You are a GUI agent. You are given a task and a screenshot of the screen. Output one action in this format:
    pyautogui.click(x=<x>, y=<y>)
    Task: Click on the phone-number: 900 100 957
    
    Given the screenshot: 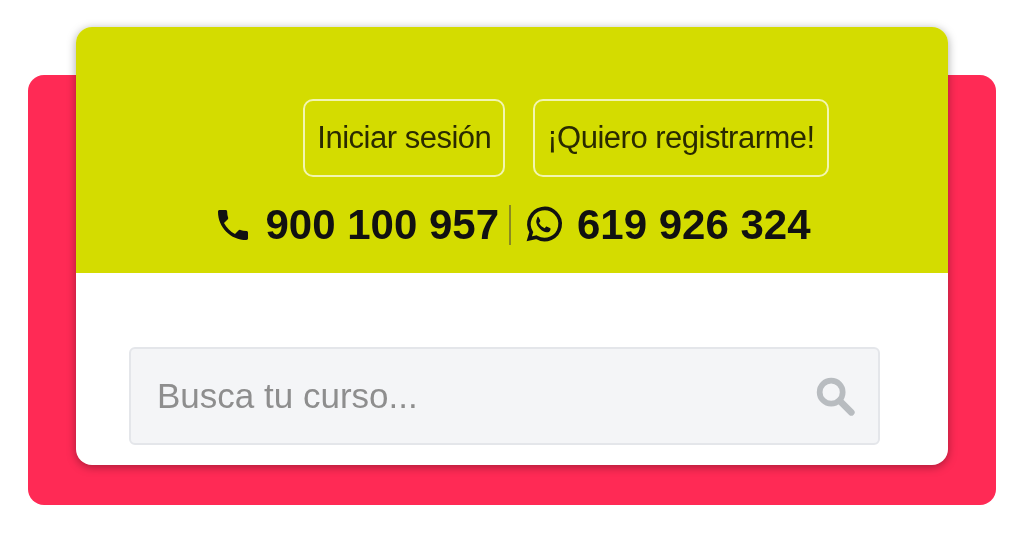 What is the action you would take?
    pyautogui.click(x=382, y=225)
    